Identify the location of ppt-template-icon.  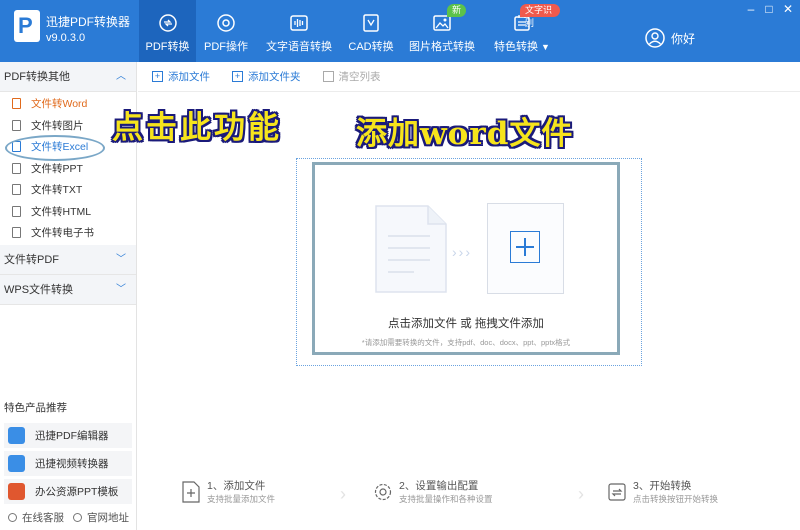
(16, 491).